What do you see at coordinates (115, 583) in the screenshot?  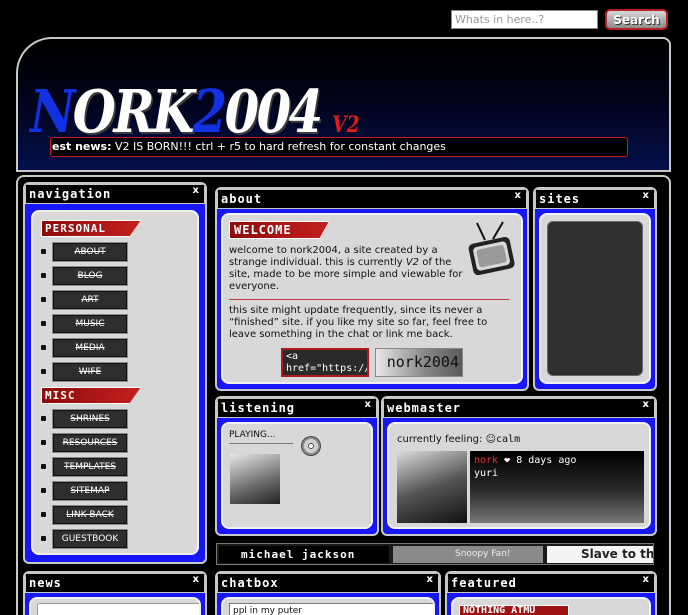 I see `panel-title: news x` at bounding box center [115, 583].